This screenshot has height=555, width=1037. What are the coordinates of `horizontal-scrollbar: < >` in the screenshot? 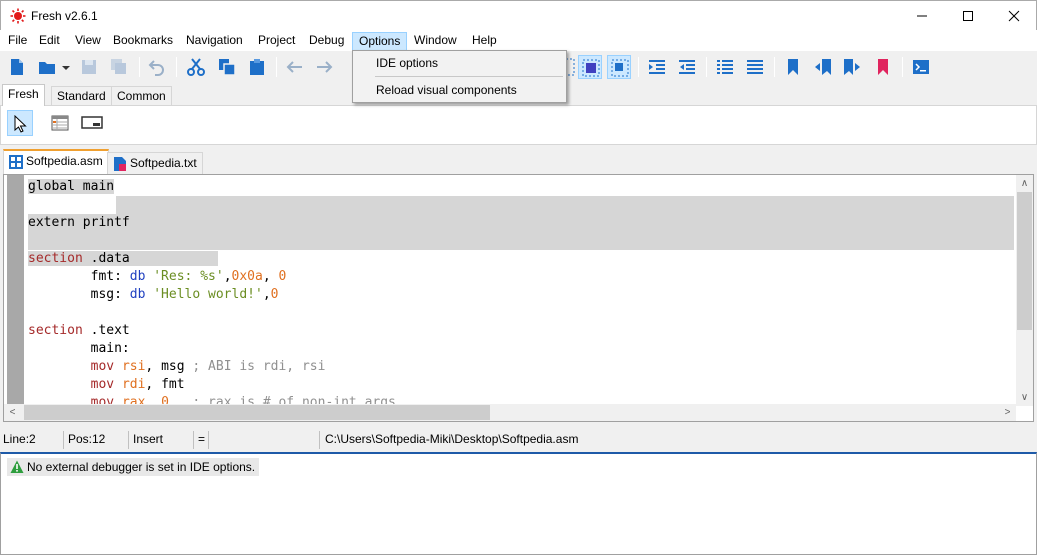 It's located at (510, 412).